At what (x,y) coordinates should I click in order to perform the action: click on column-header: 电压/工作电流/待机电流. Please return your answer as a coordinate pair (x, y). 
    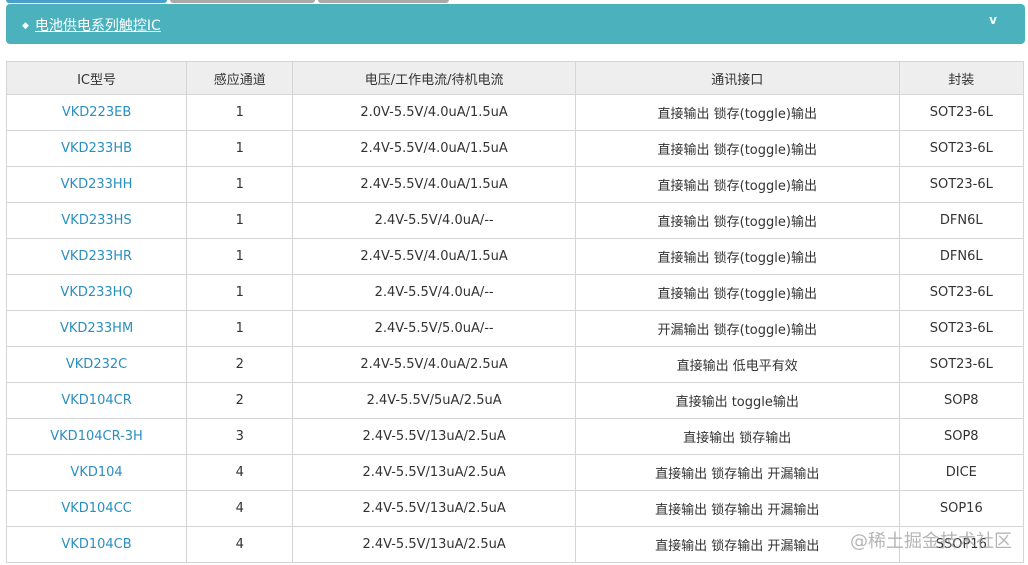
    Looking at the image, I should click on (434, 78).